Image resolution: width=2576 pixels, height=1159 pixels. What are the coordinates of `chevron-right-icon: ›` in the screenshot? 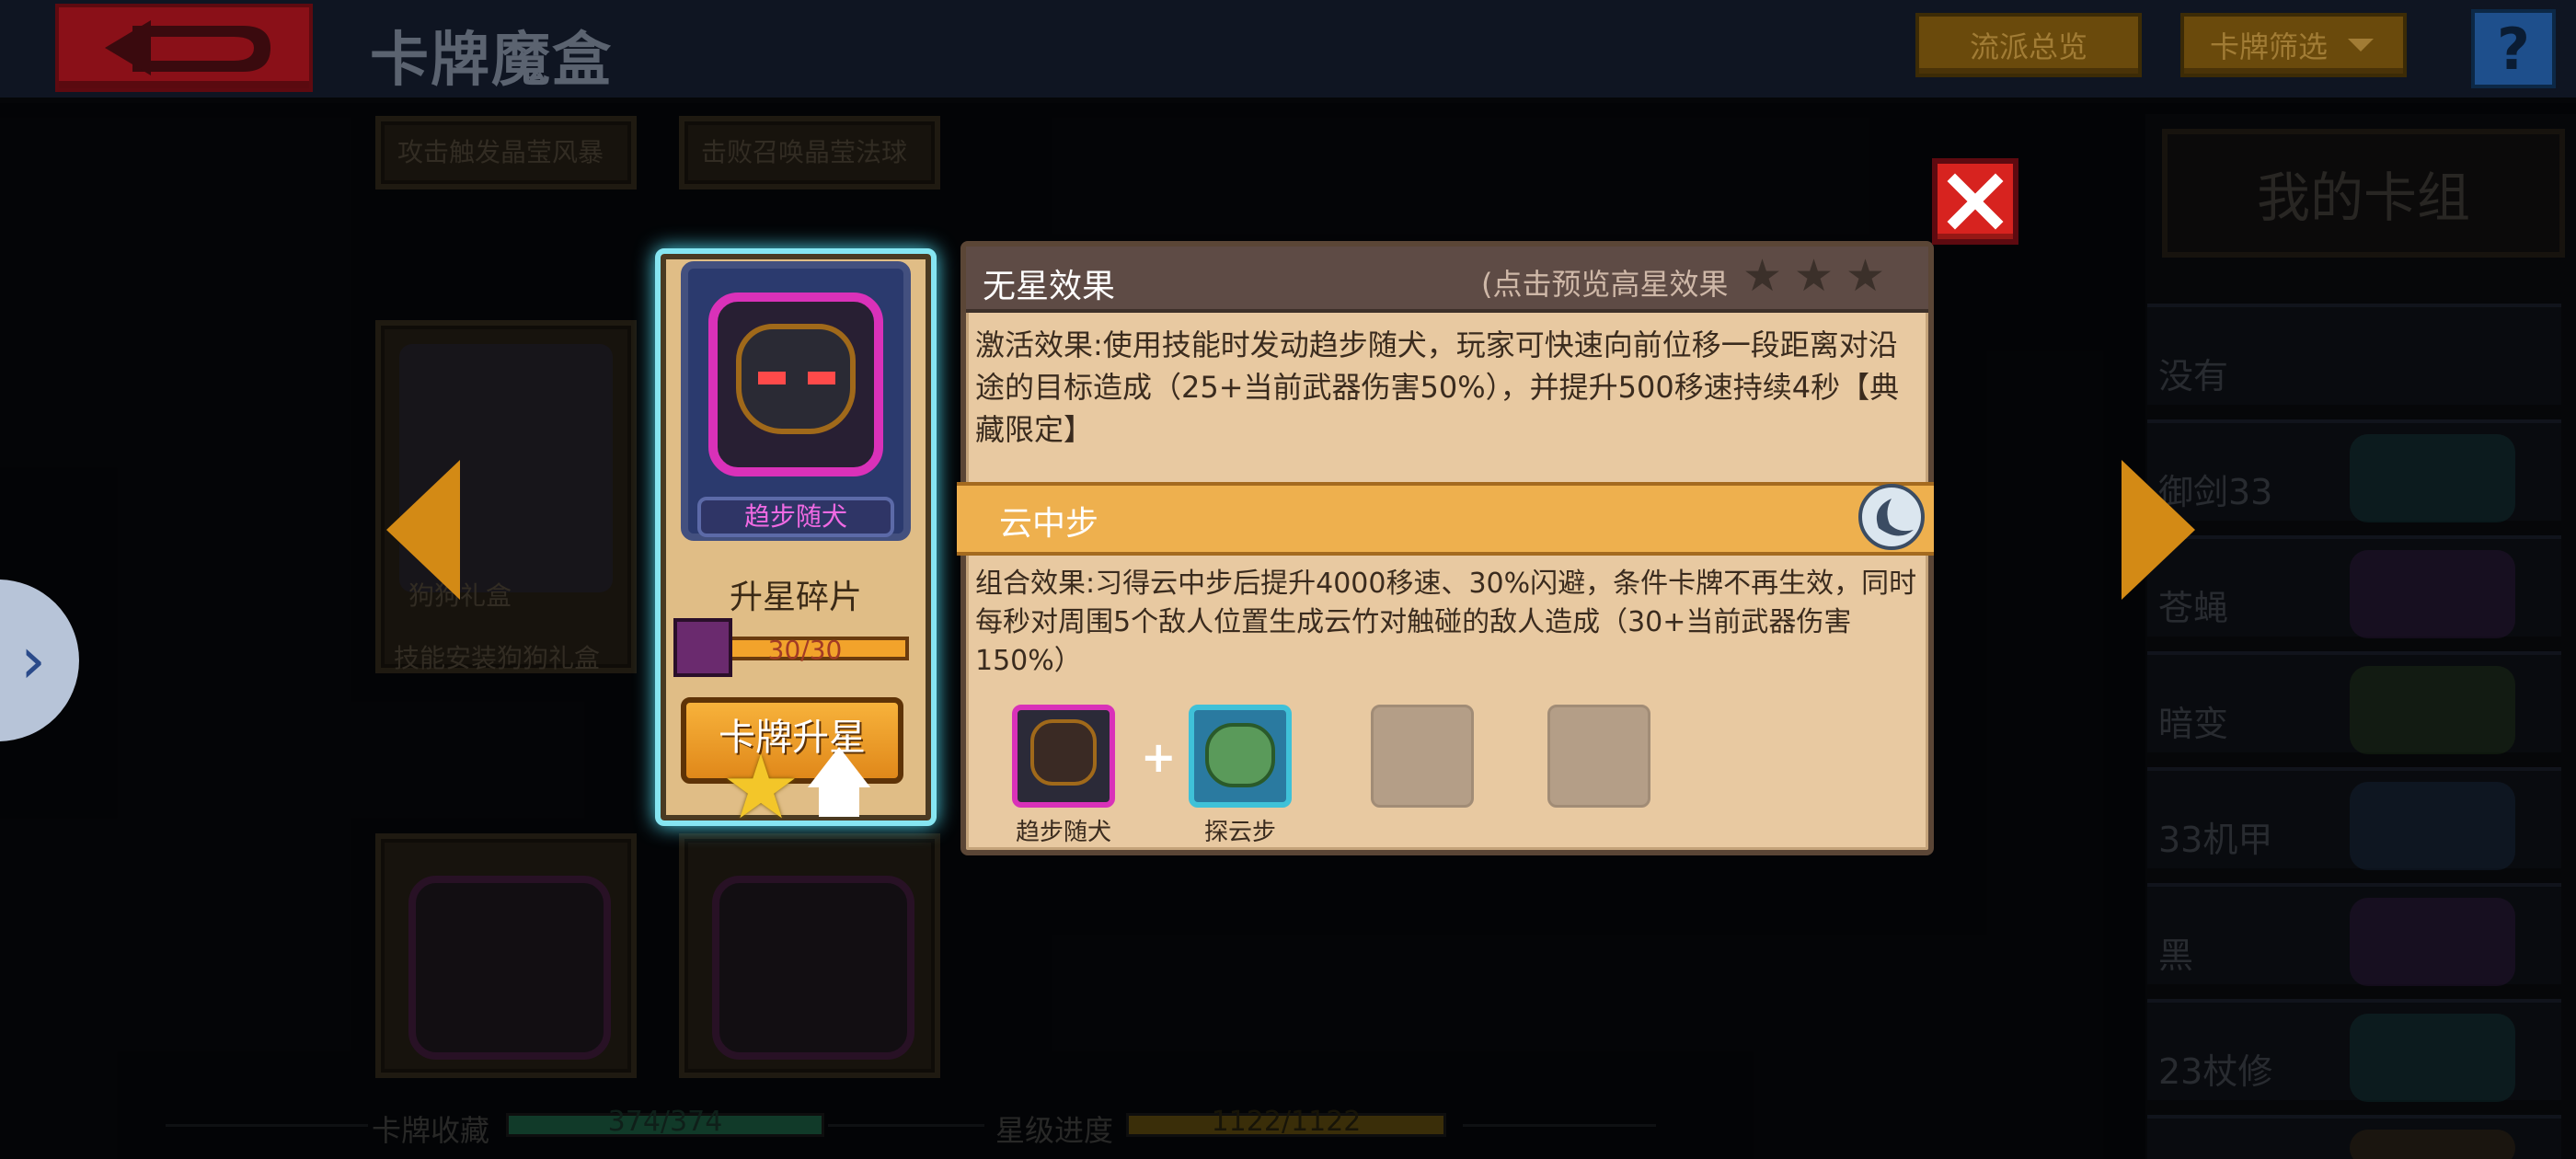 It's located at (33, 660).